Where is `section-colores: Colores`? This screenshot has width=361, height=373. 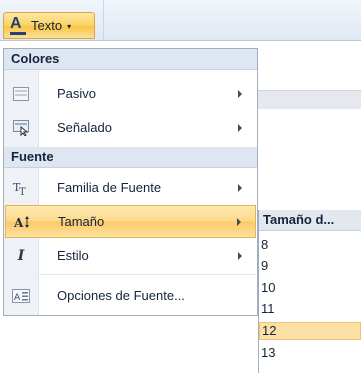 section-colores: Colores is located at coordinates (130, 59).